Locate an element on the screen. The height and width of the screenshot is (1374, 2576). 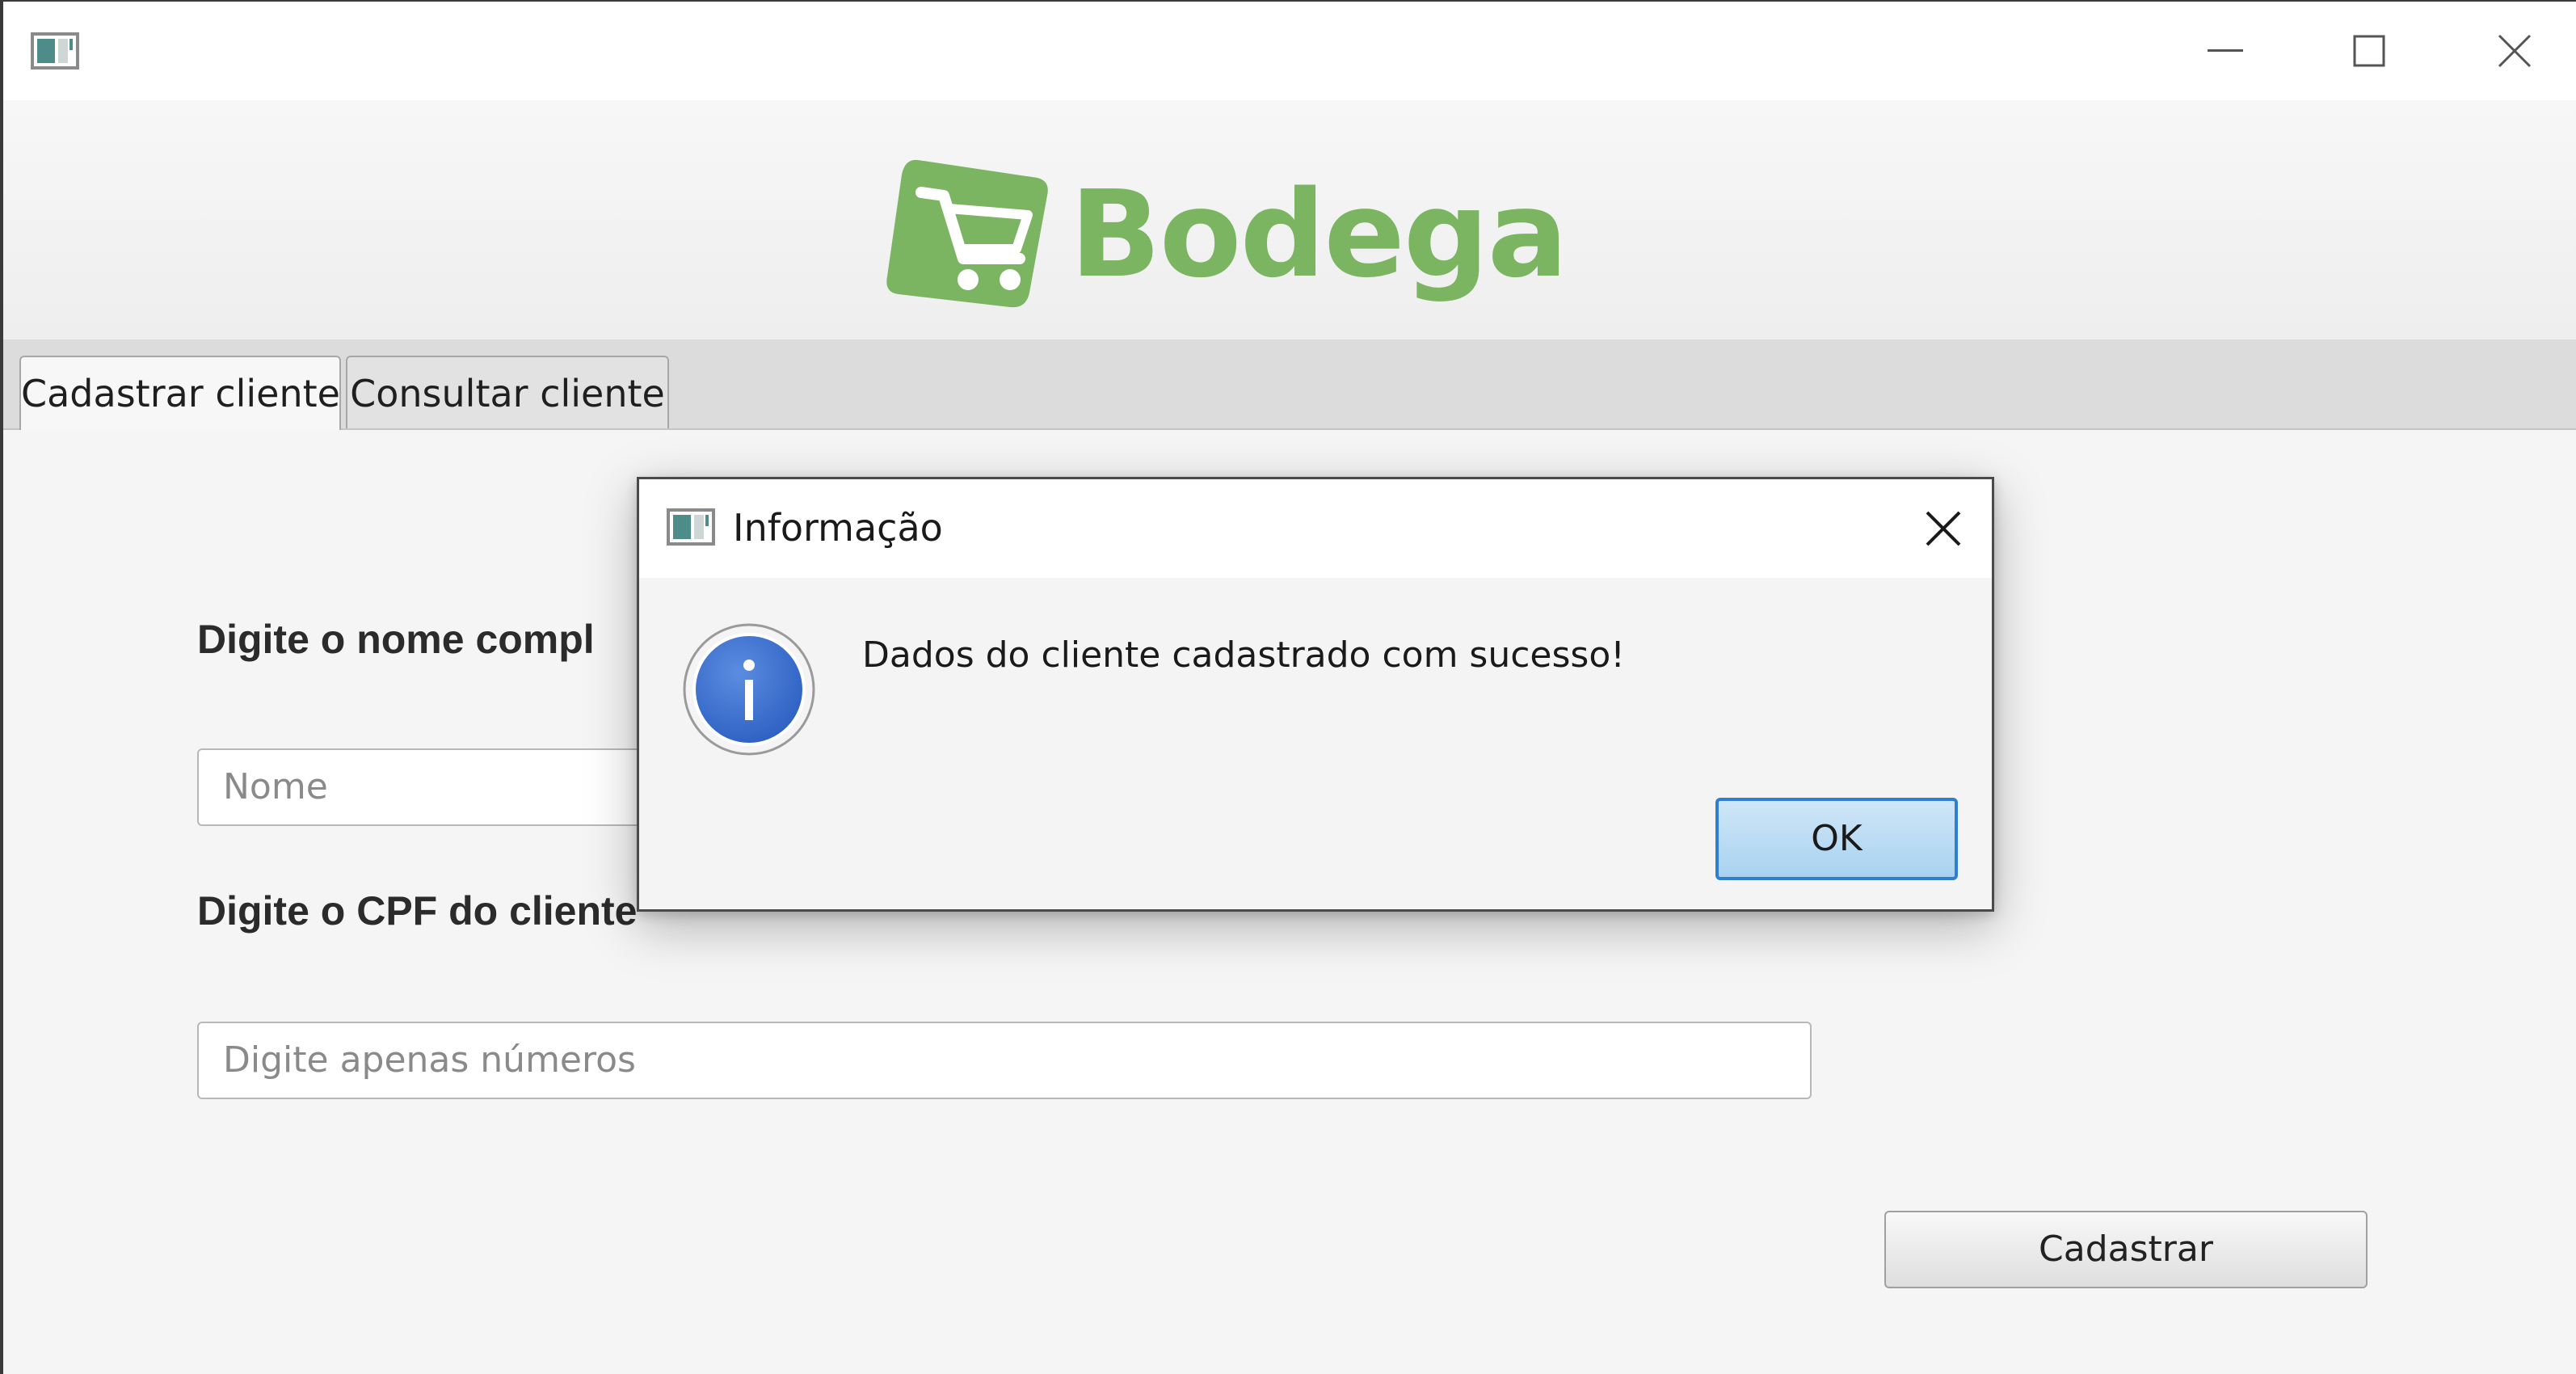
shopping-cart-icon is located at coordinates (967, 233).